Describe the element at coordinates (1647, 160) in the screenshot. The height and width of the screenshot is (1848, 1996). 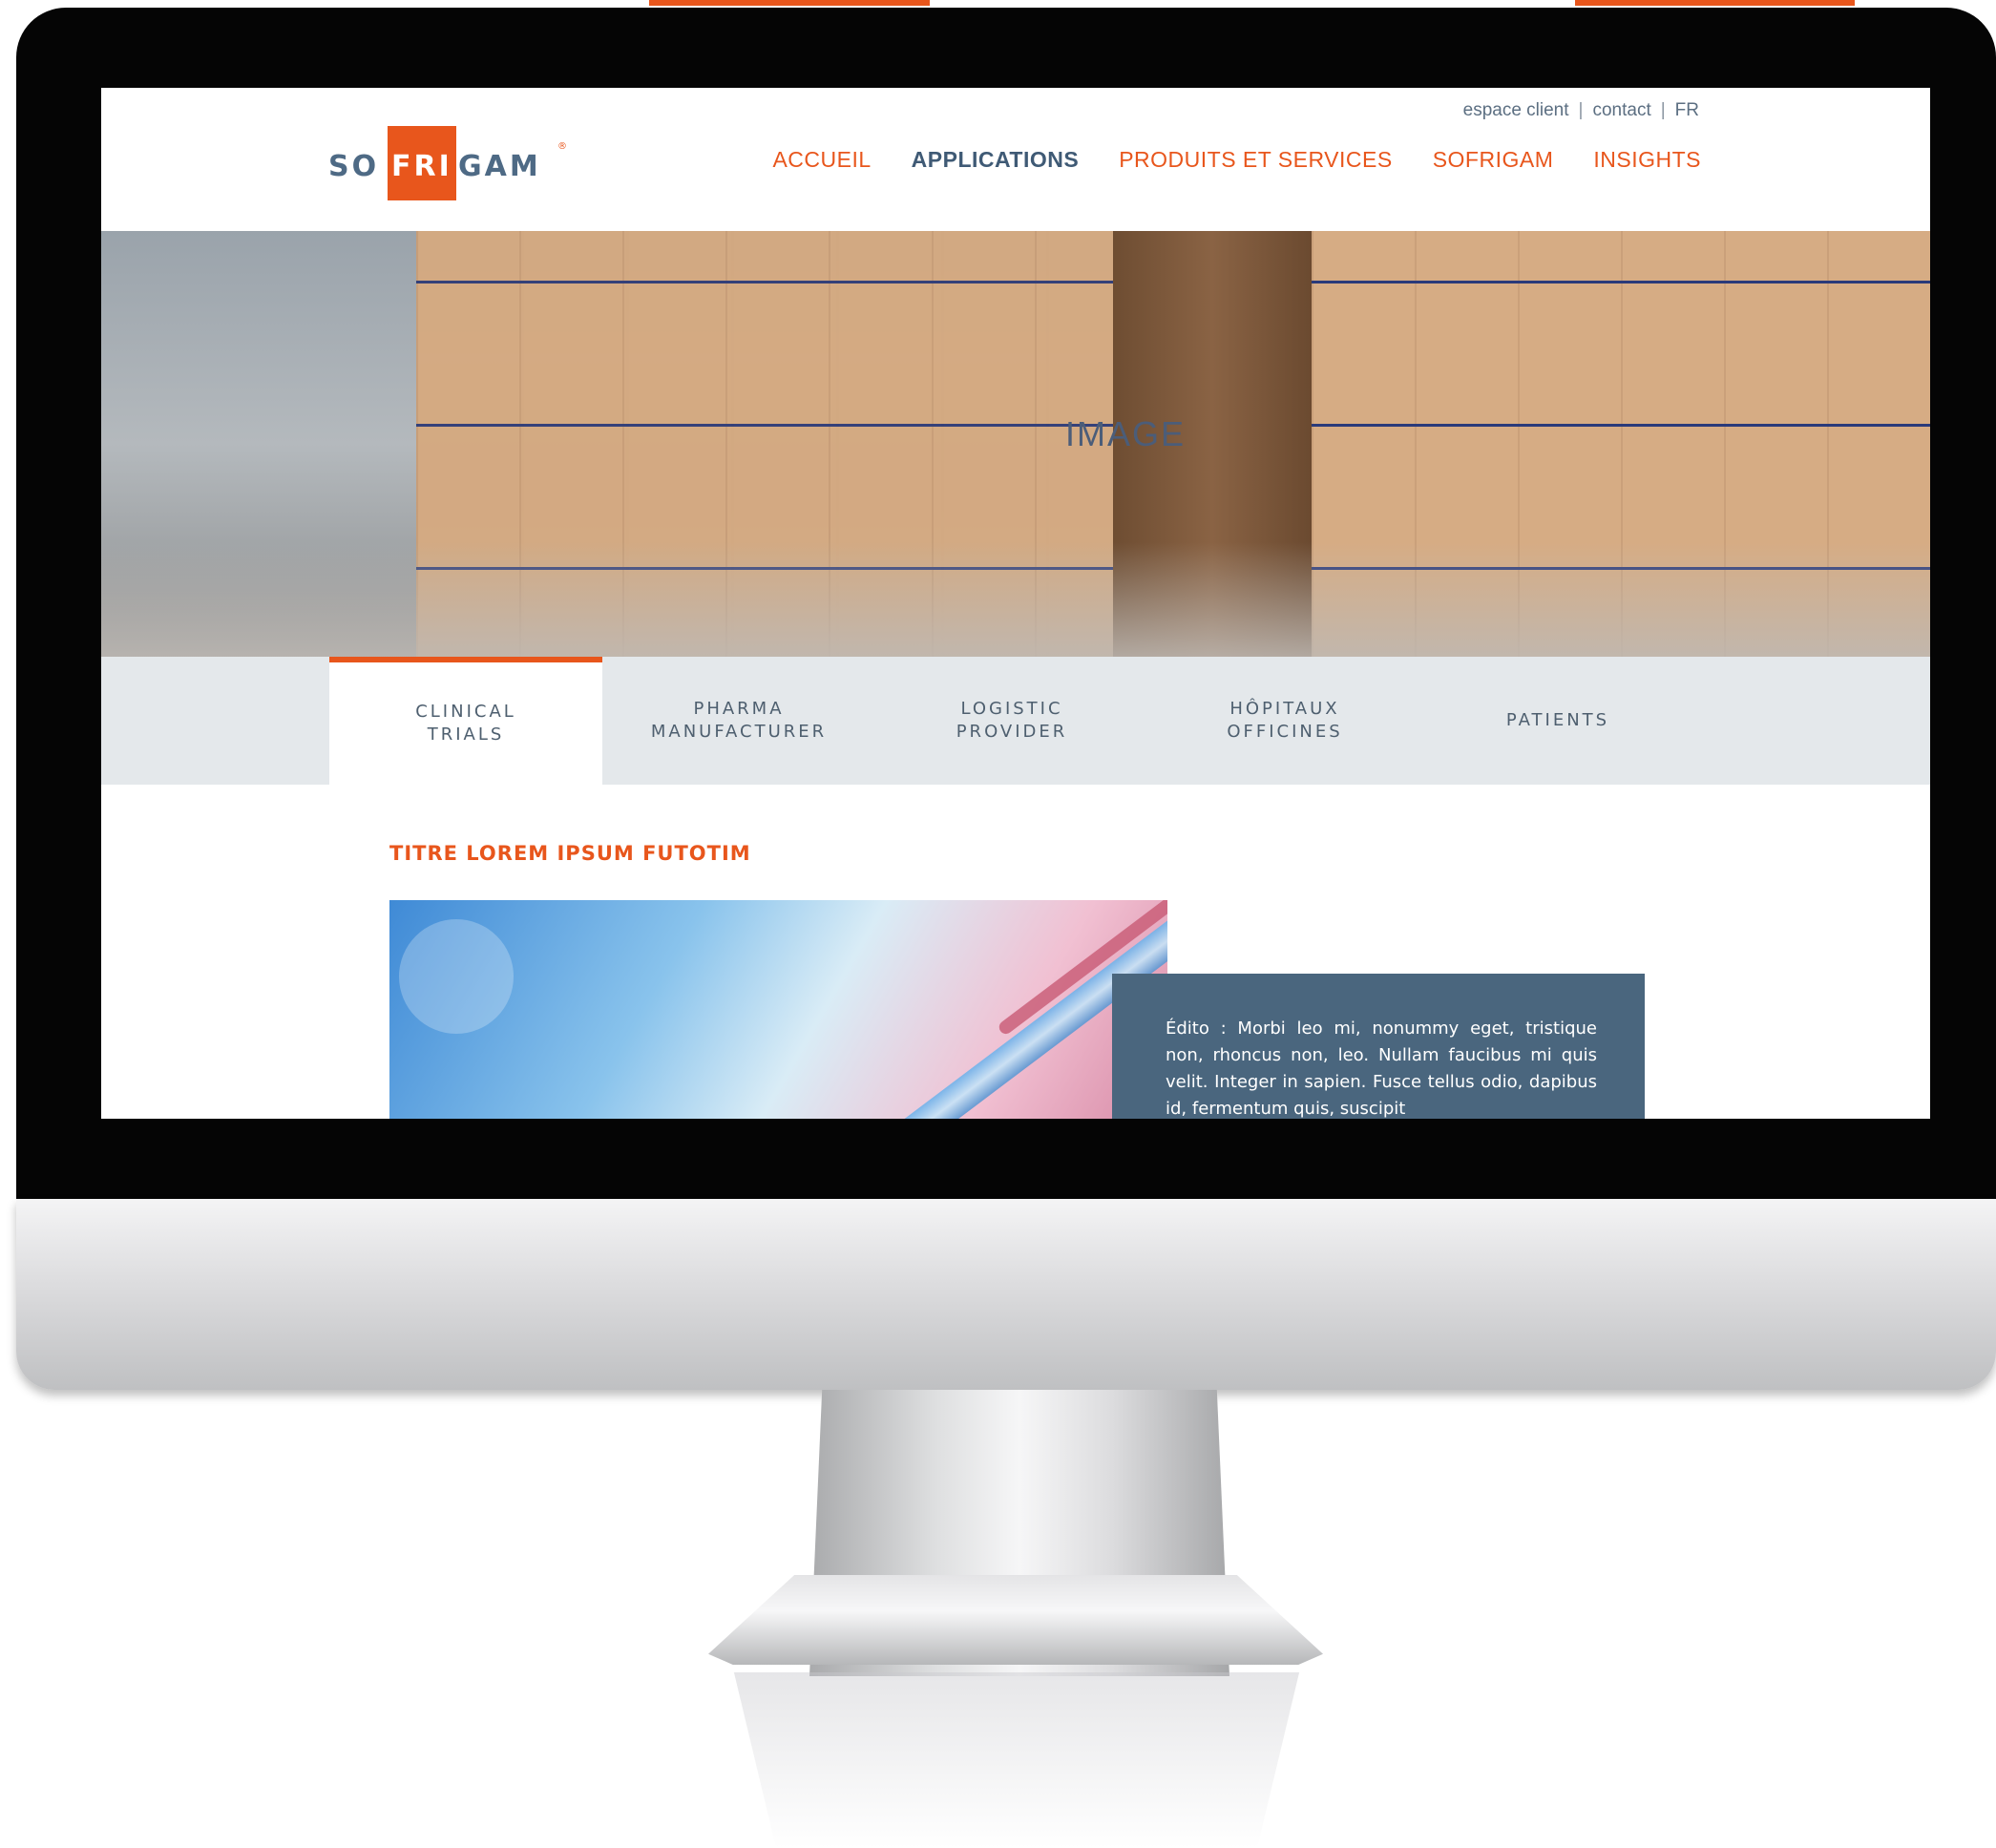
I see `nav-insights: INSIGHTS` at that location.